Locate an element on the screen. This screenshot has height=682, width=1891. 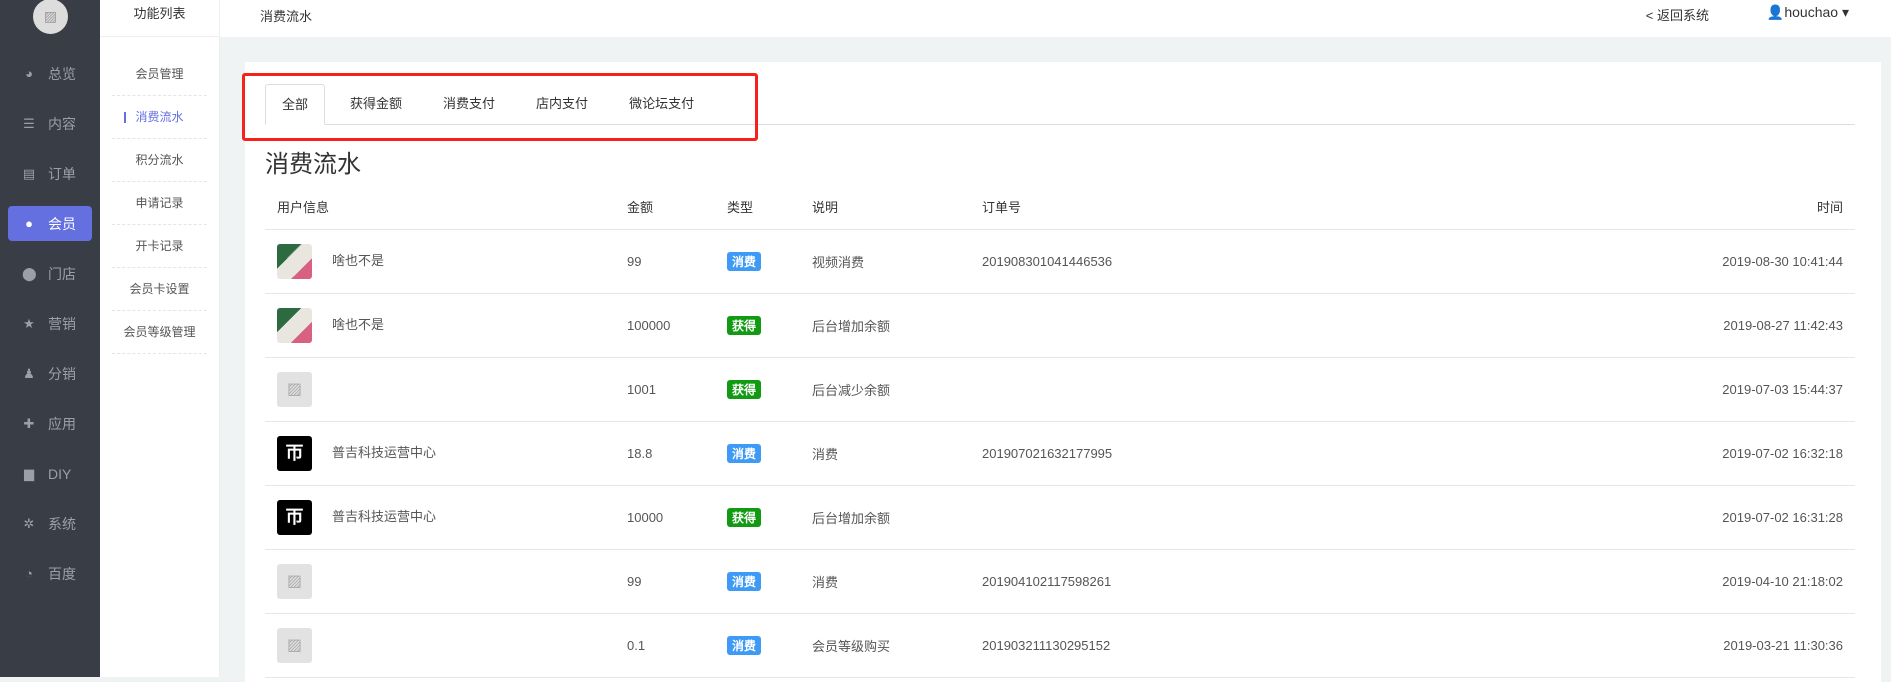
sidebar-item-8: ▆ DIY is located at coordinates (50, 473).